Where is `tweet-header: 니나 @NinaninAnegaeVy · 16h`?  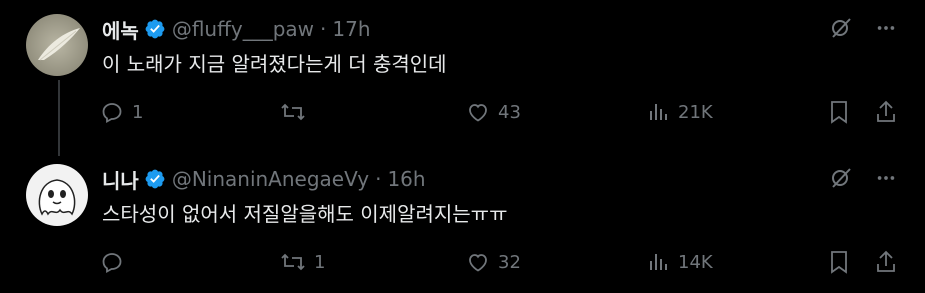 tweet-header: 니나 @NinaninAnegaeVy · 16h is located at coordinates (264, 179).